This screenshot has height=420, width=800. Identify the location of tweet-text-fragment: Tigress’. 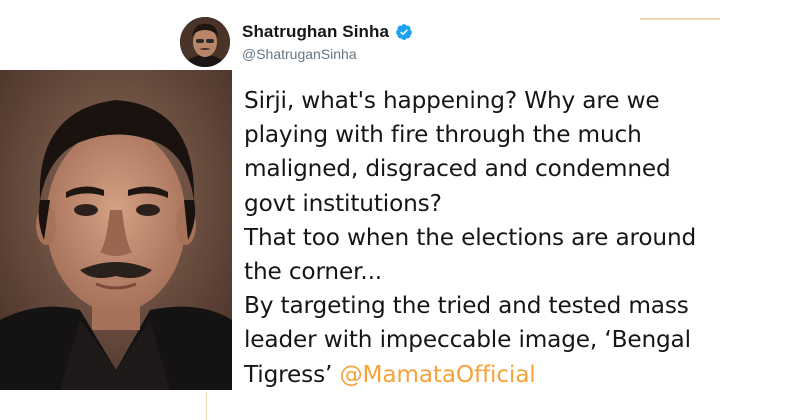
(292, 374).